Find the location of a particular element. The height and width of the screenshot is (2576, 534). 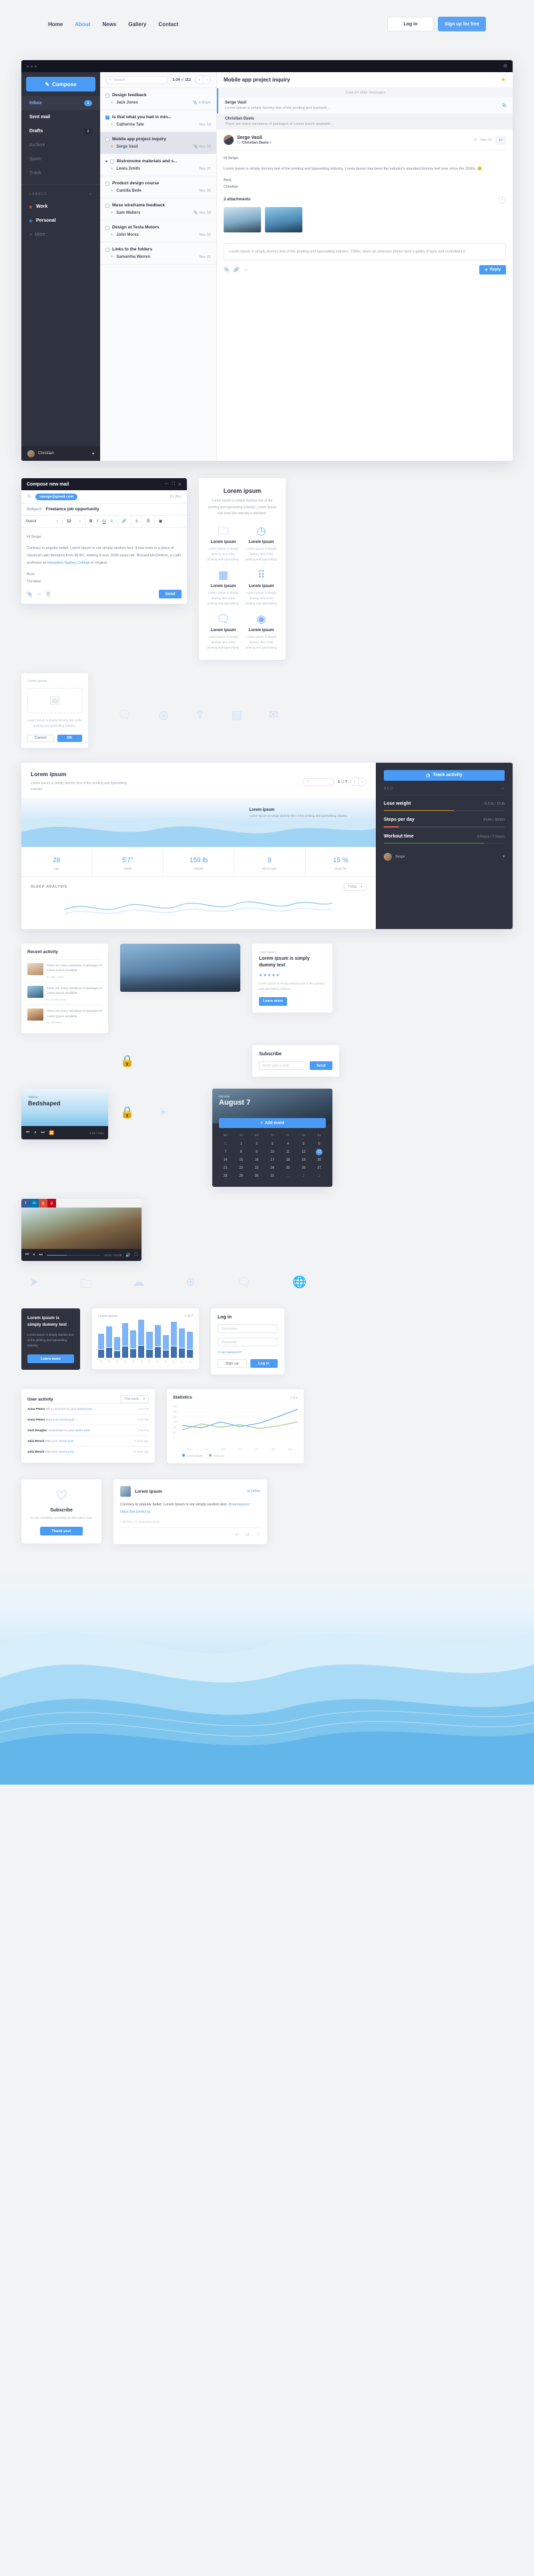

close-icon: ✕ is located at coordinates (180, 485).